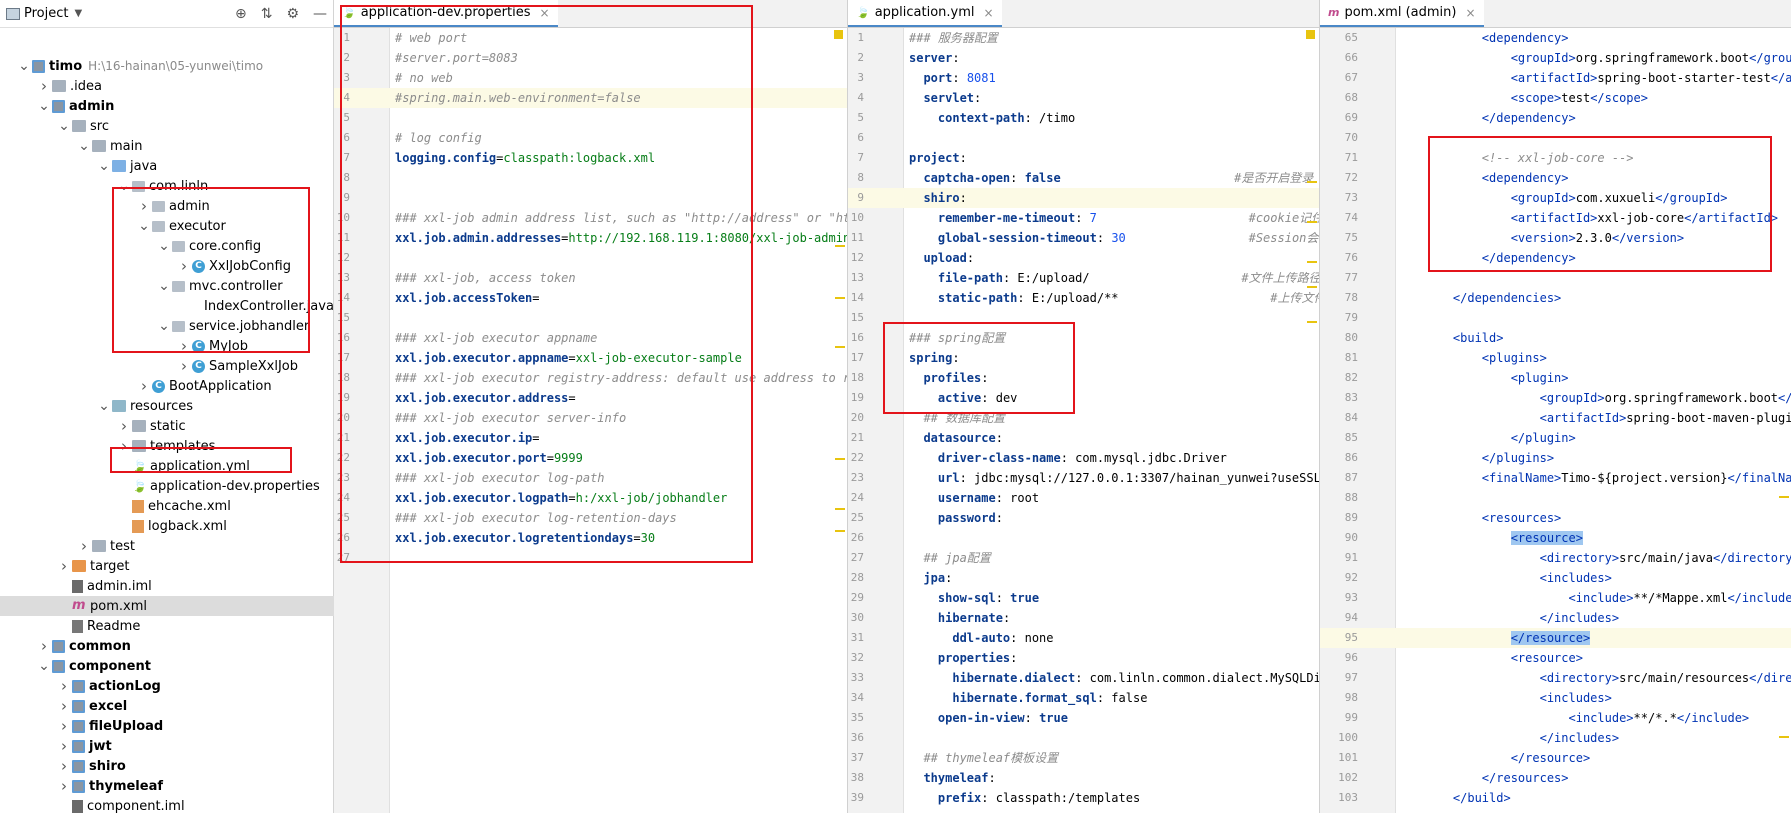  What do you see at coordinates (167, 606) in the screenshot?
I see `tree-item: m pom.xml` at bounding box center [167, 606].